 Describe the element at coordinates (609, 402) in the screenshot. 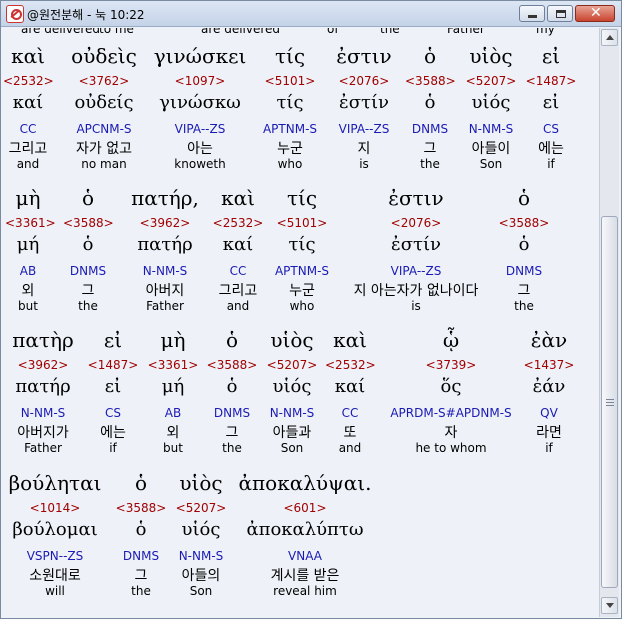

I see `scroll-thumb` at that location.